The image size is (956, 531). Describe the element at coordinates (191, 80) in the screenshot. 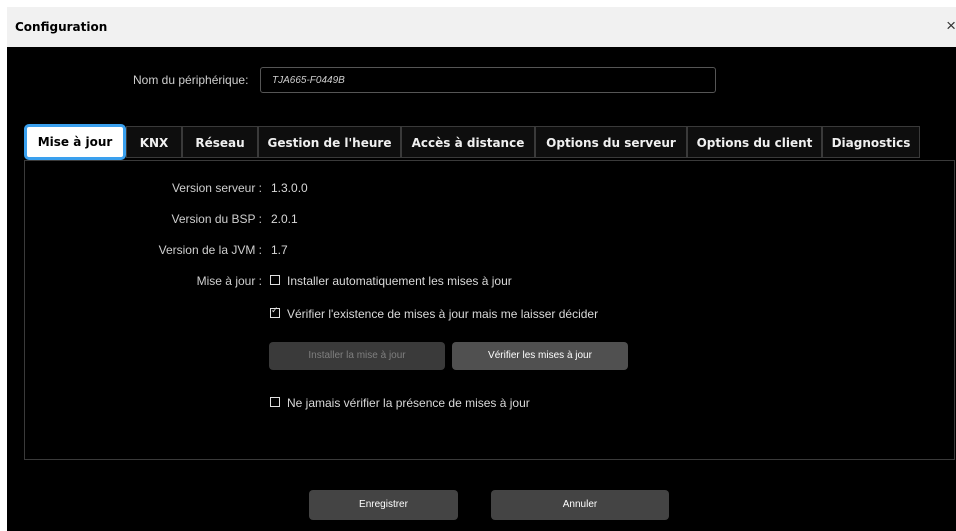

I see `device-name-label: Nom du périphérique:` at that location.